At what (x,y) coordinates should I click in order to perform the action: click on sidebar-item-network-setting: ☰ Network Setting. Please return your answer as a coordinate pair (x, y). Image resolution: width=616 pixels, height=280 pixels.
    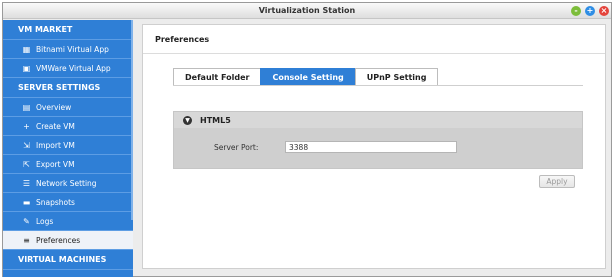
    Looking at the image, I should click on (68, 183).